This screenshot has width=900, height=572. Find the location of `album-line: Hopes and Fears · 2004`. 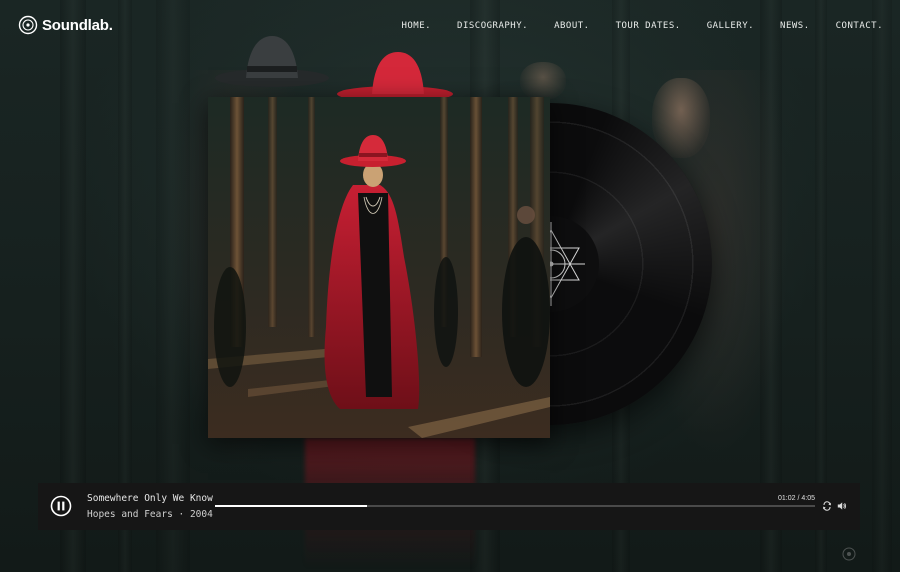

album-line: Hopes and Fears · 2004 is located at coordinates (150, 514).